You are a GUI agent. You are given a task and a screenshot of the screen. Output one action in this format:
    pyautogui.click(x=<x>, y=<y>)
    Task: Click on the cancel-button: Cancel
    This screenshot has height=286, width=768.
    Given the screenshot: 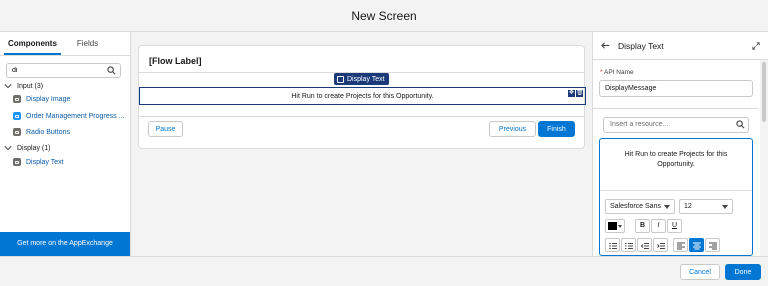 What is the action you would take?
    pyautogui.click(x=700, y=272)
    